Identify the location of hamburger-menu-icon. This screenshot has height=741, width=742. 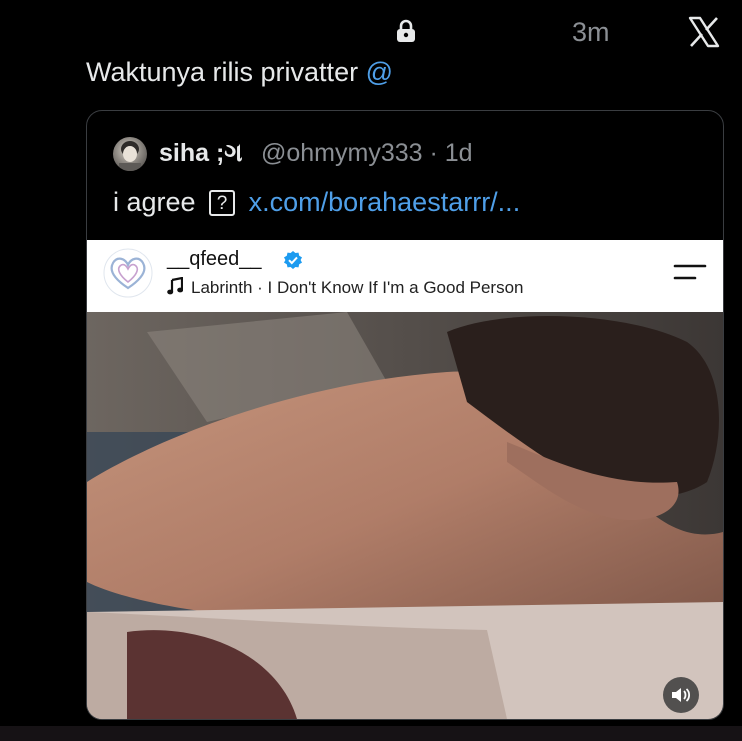
(690, 272).